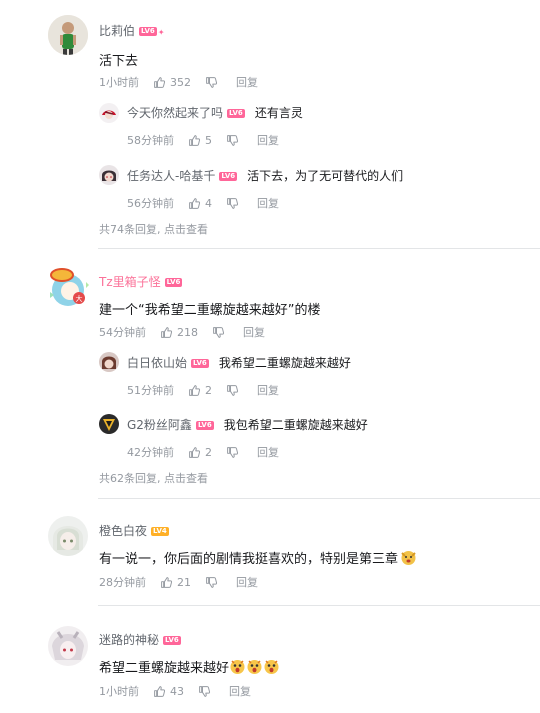 The width and height of the screenshot is (540, 713). I want to click on like-count: 352, so click(180, 82).